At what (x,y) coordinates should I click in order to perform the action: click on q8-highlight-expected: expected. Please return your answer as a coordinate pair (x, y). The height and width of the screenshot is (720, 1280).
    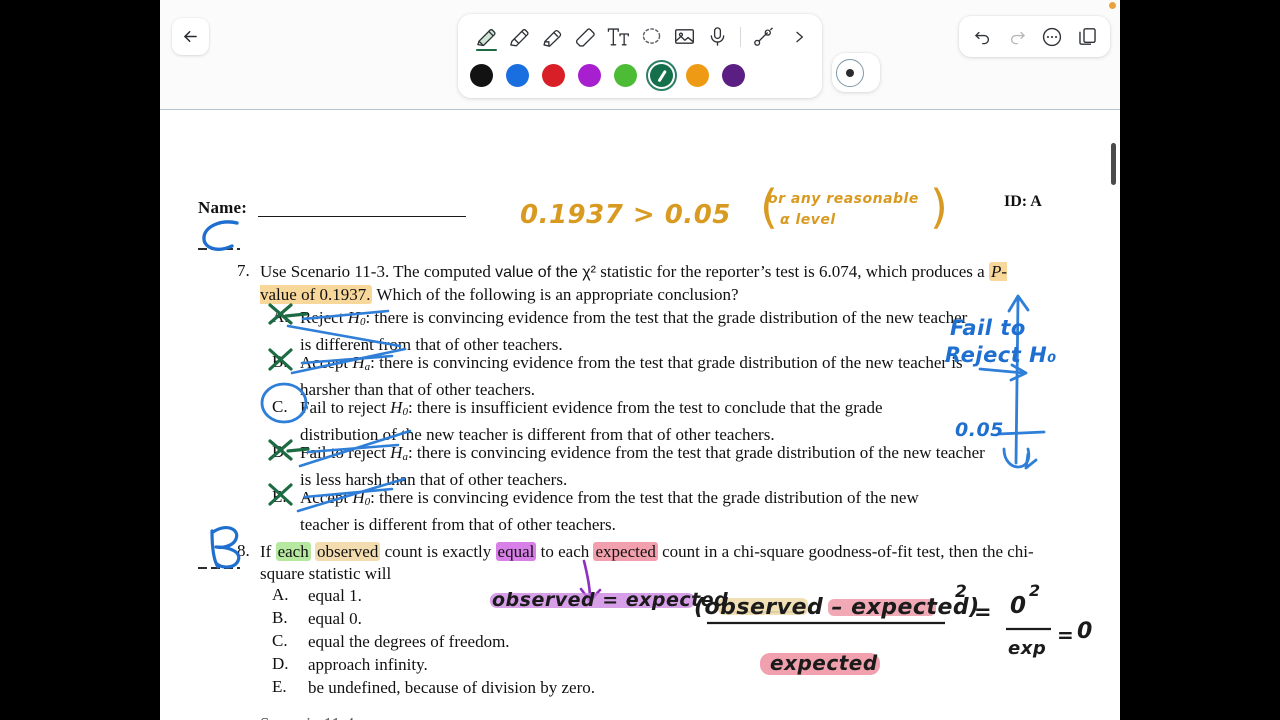
    Looking at the image, I should click on (625, 551).